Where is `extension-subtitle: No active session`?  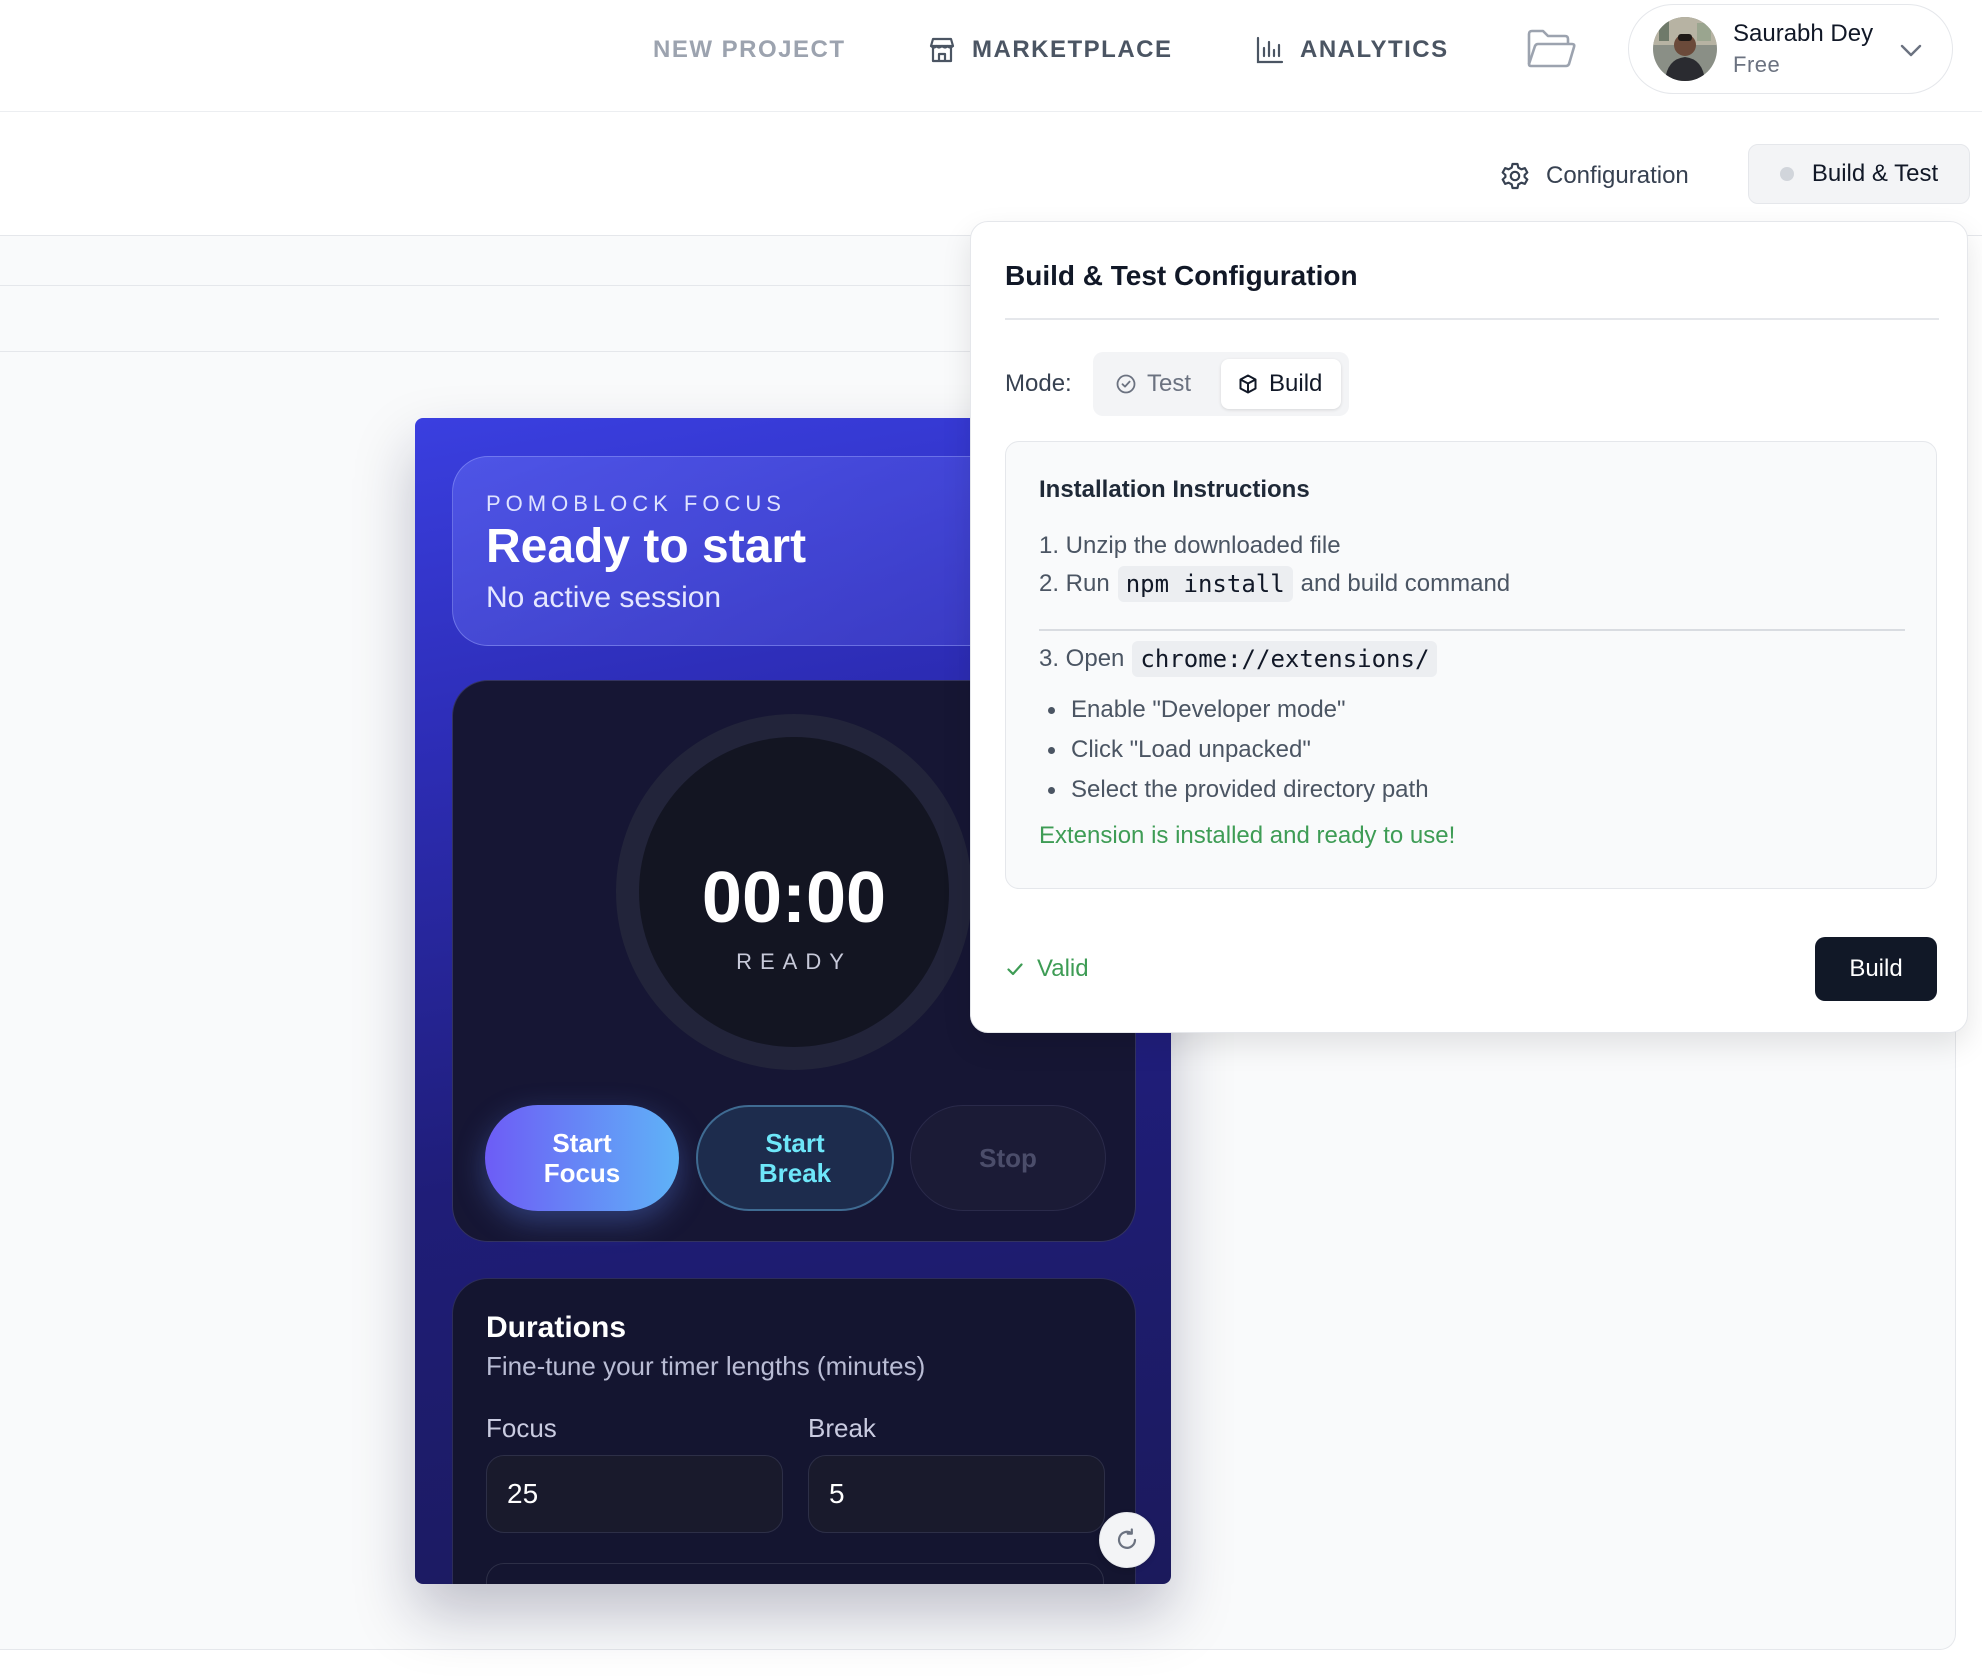 extension-subtitle: No active session is located at coordinates (604, 597).